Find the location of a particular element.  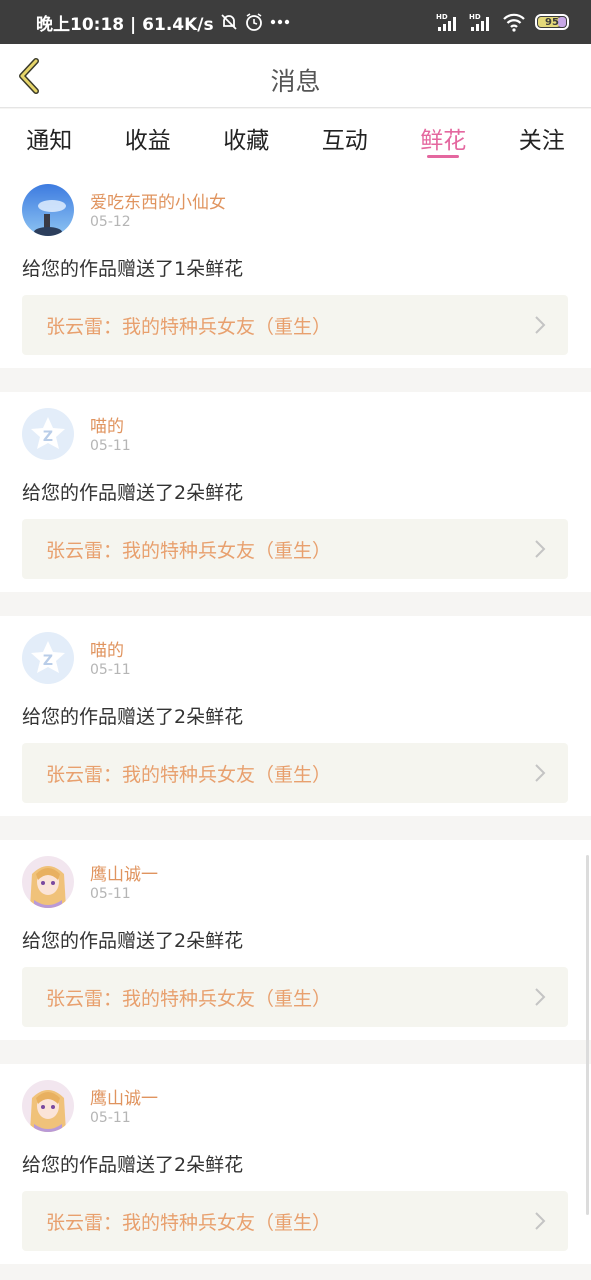

mute-bell-icon is located at coordinates (229, 22).